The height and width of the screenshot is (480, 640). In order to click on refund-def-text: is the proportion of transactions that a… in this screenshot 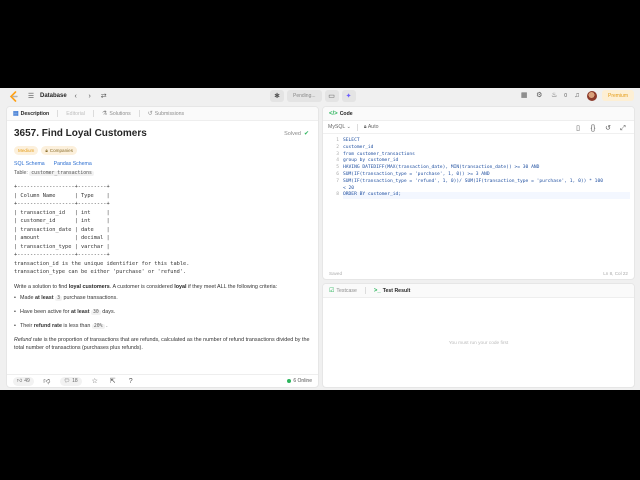, I will do `click(162, 343)`.